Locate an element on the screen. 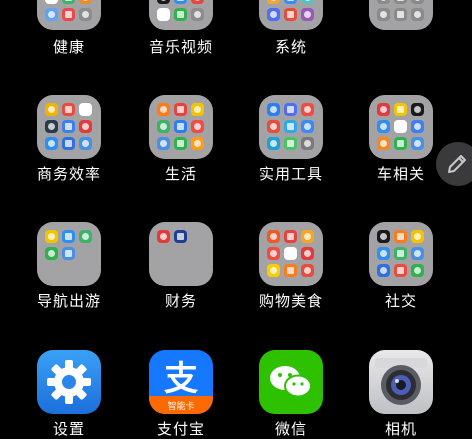 This screenshot has width=472, height=439. folder-label: 健康 is located at coordinates (68, 47).